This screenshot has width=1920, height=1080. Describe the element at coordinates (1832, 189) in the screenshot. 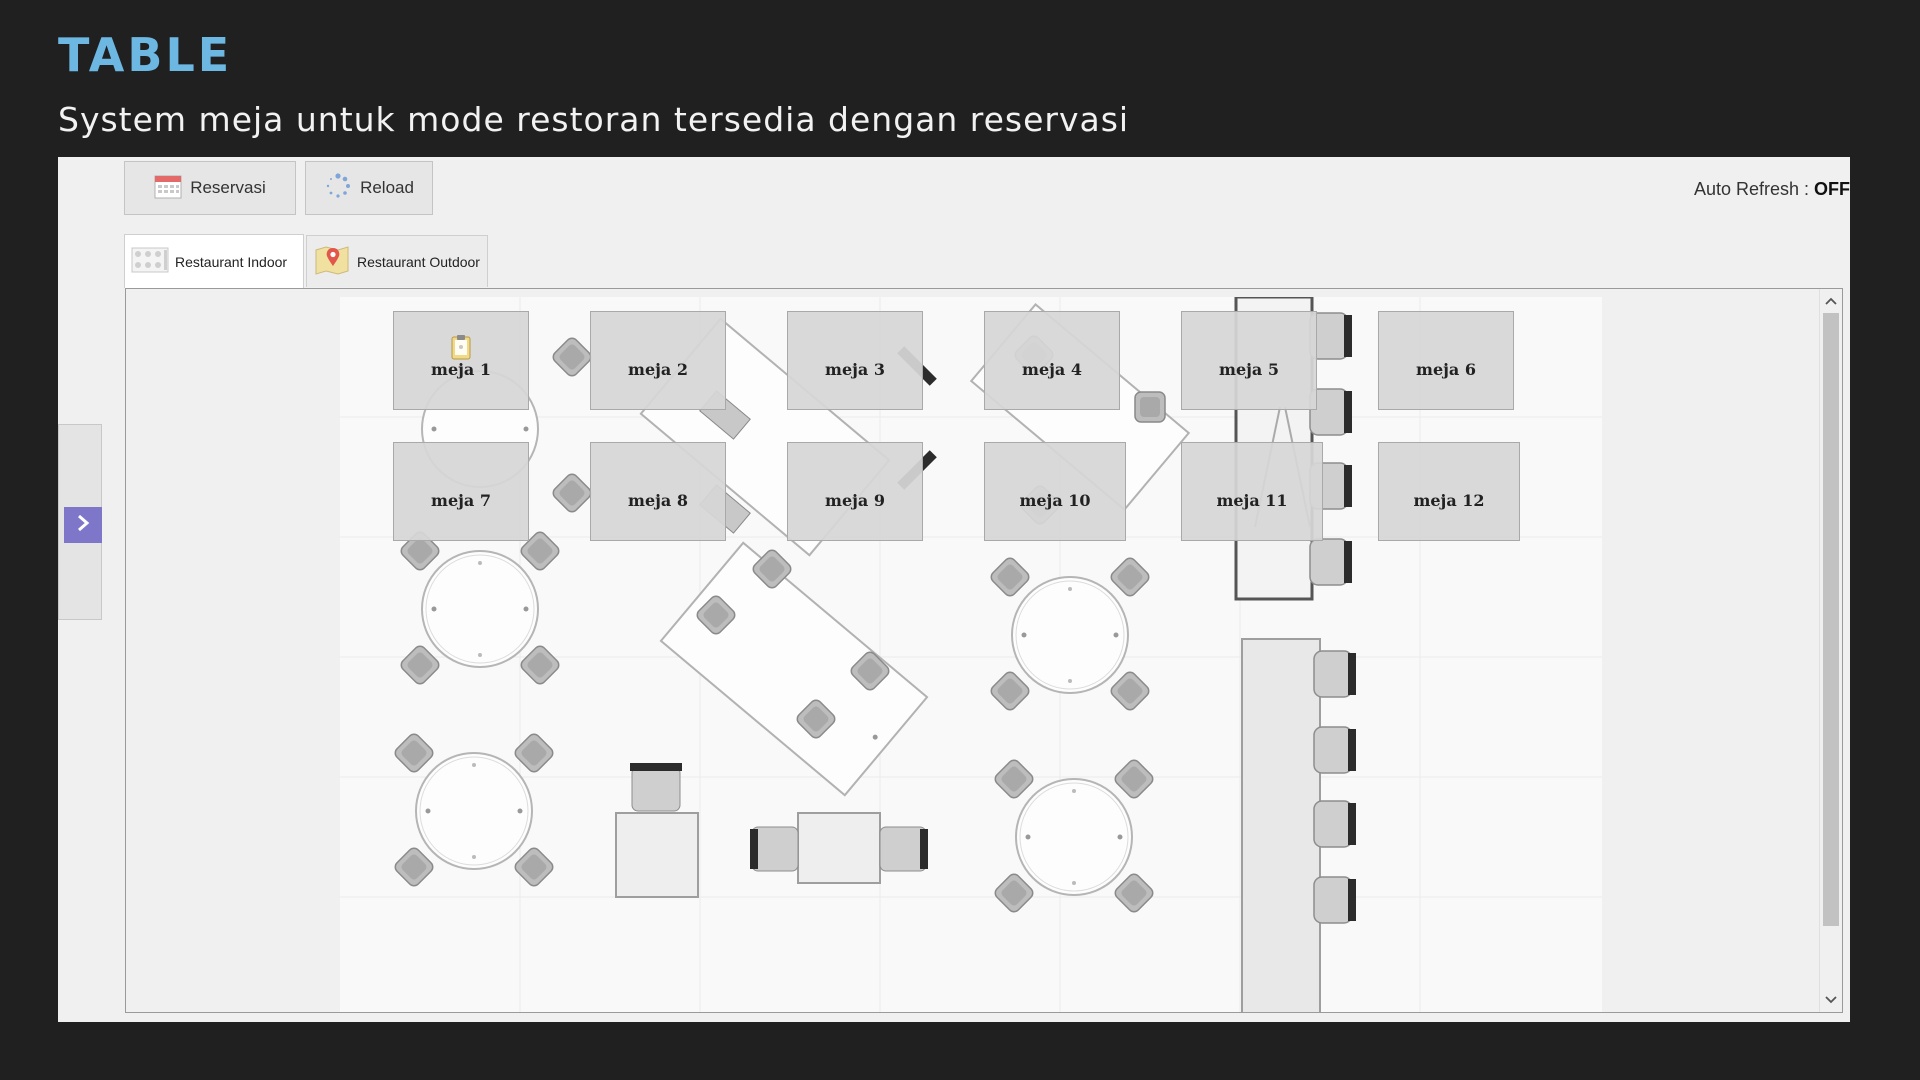

I see `auto-refresh-value: OFF` at that location.